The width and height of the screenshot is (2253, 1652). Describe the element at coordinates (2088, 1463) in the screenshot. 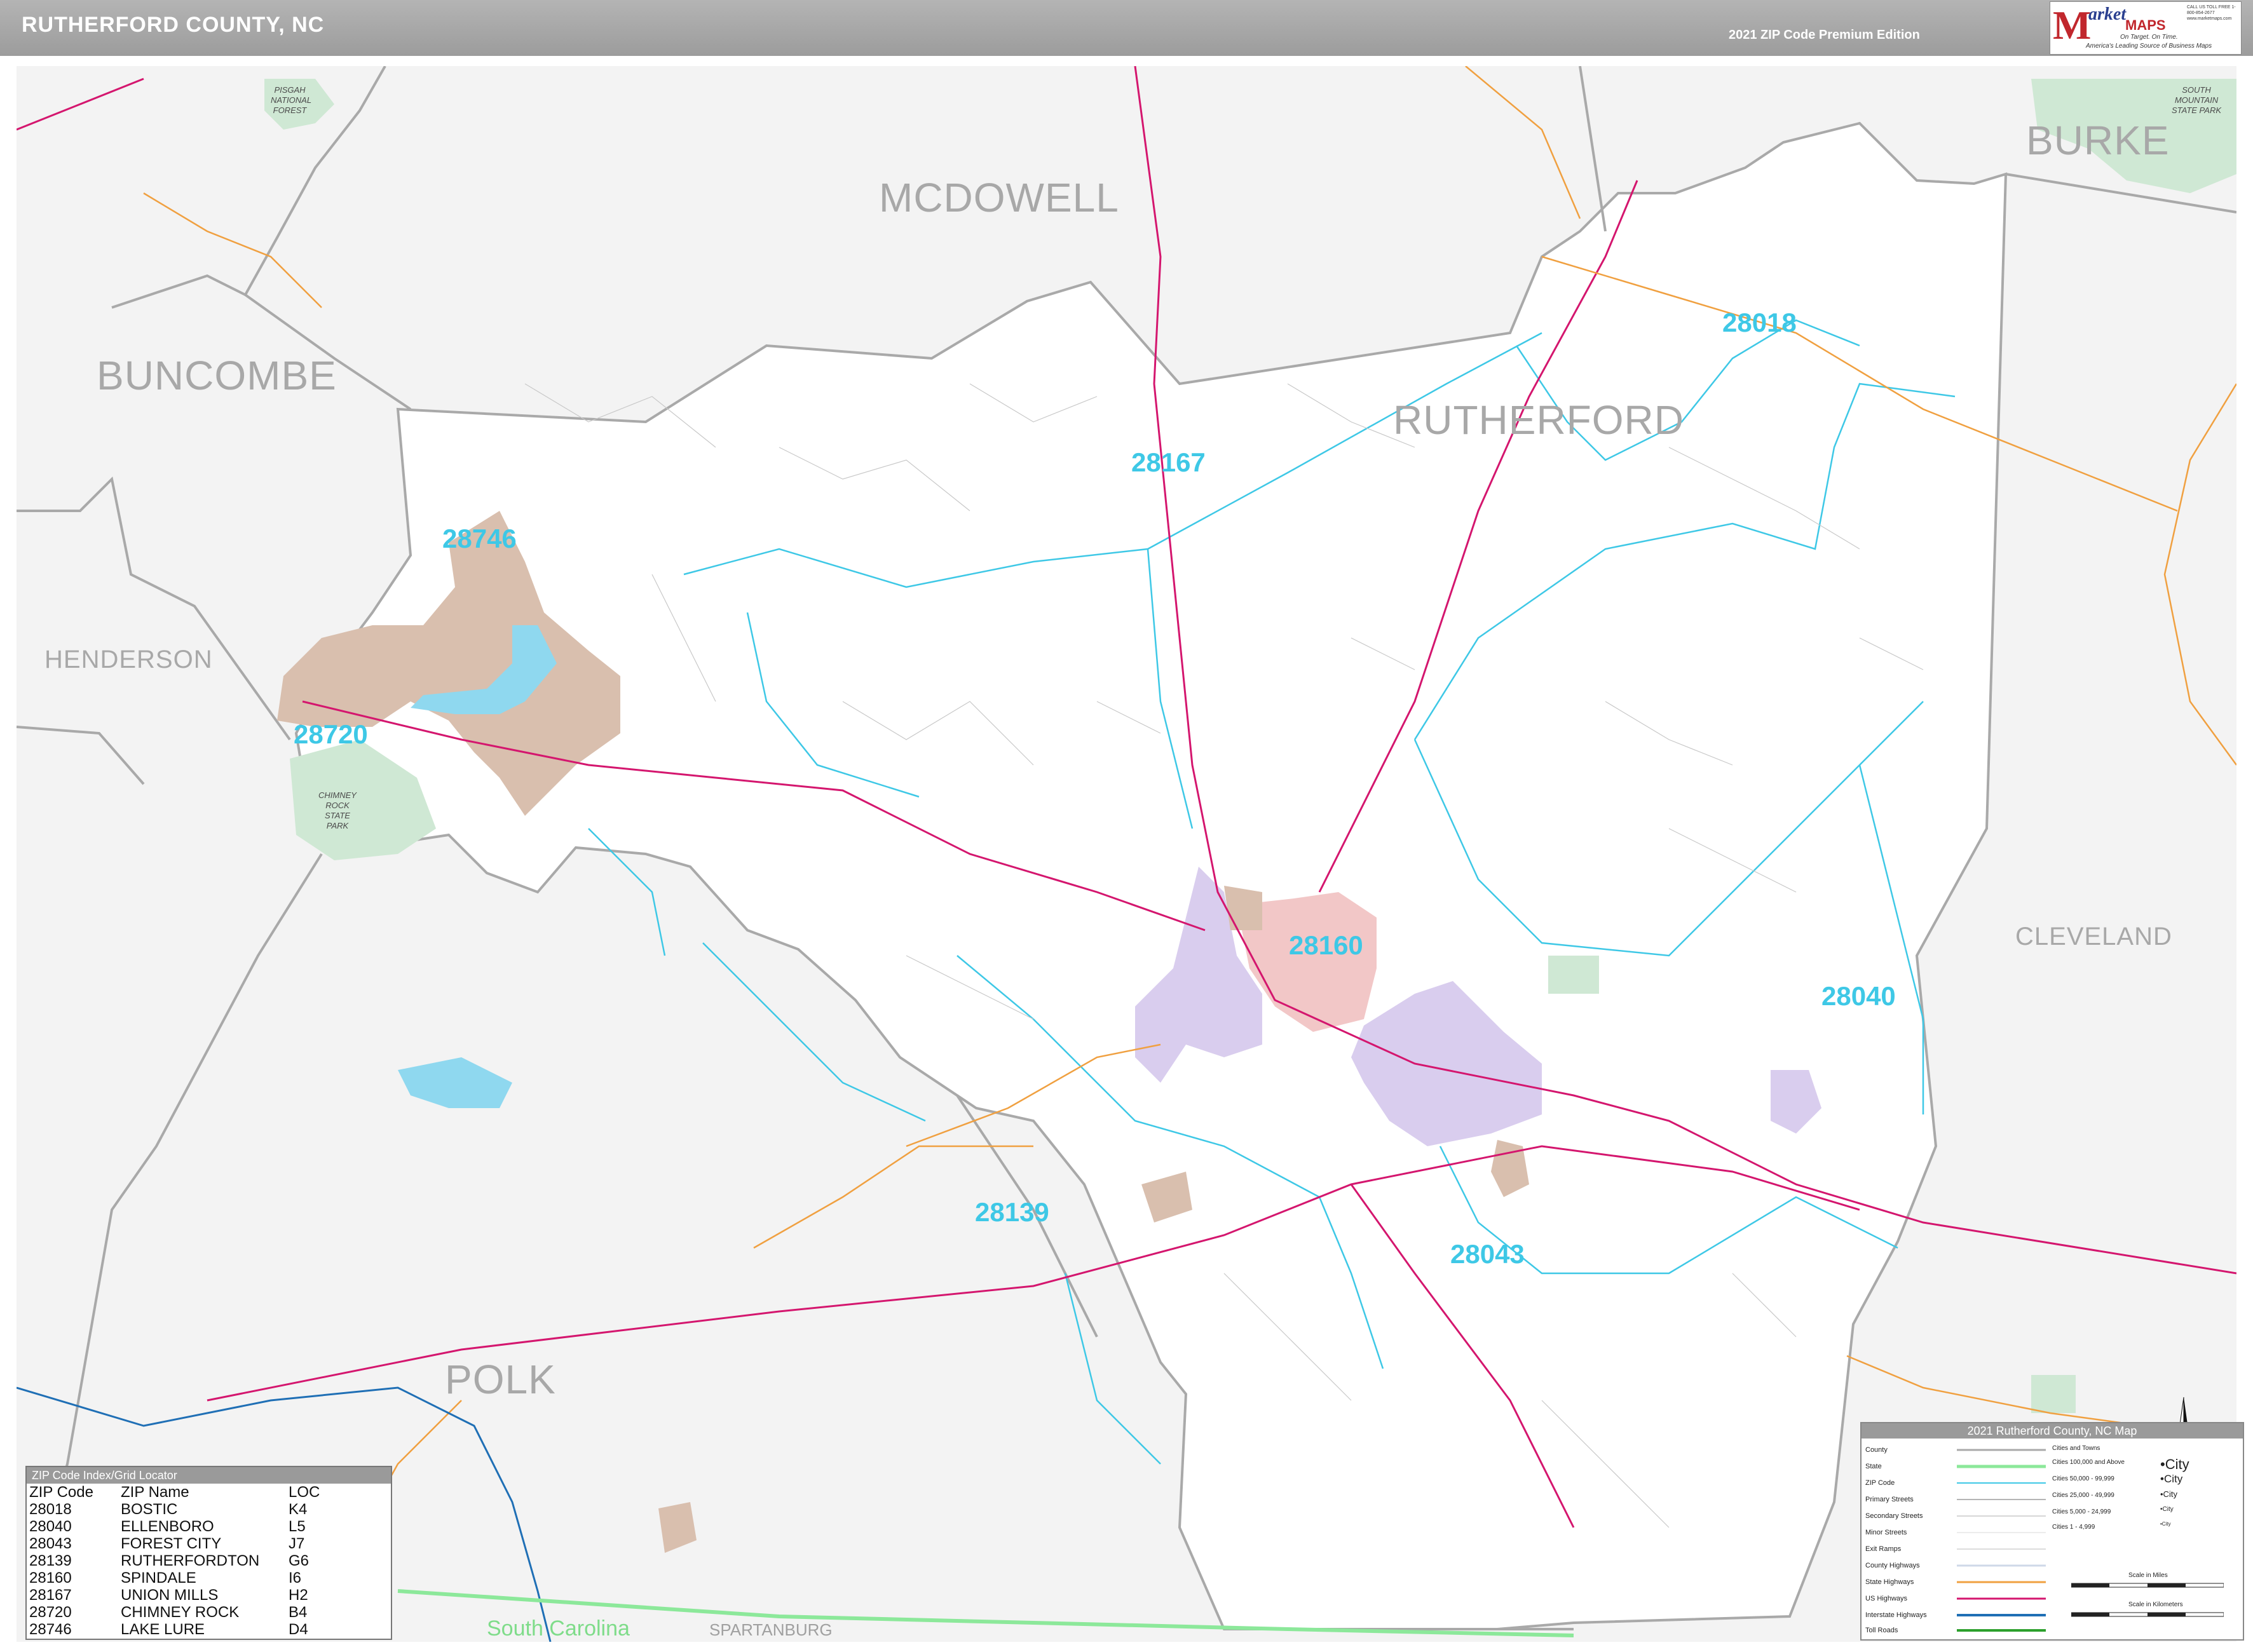

I see `legend-city-range: Cities 100,000 and Above` at that location.